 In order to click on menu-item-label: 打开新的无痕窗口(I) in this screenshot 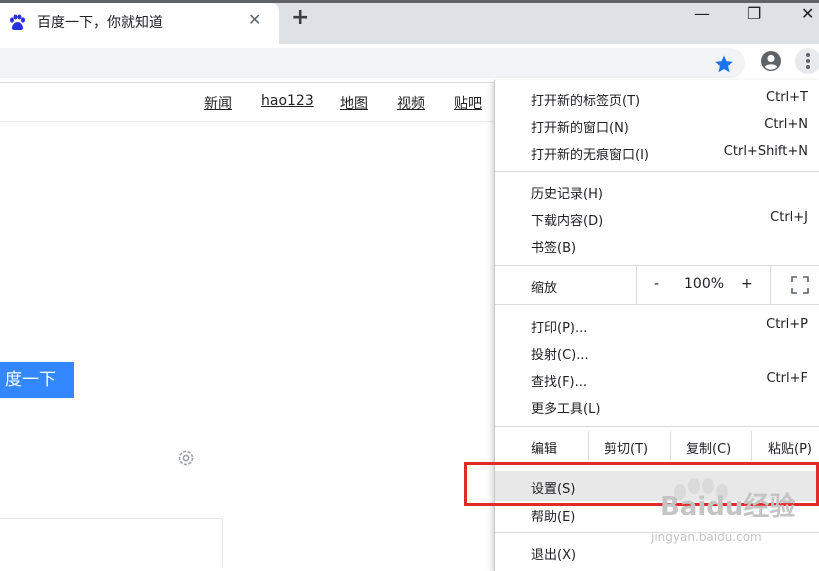, I will do `click(590, 155)`.